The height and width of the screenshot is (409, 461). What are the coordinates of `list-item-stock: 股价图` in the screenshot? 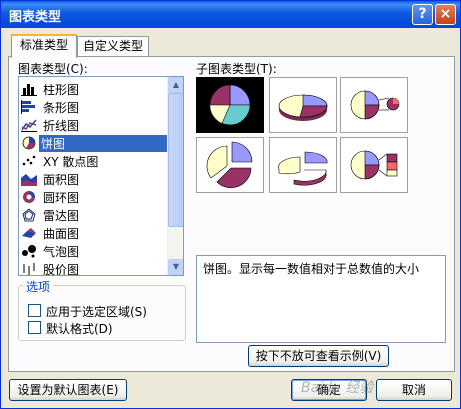 It's located at (94, 268).